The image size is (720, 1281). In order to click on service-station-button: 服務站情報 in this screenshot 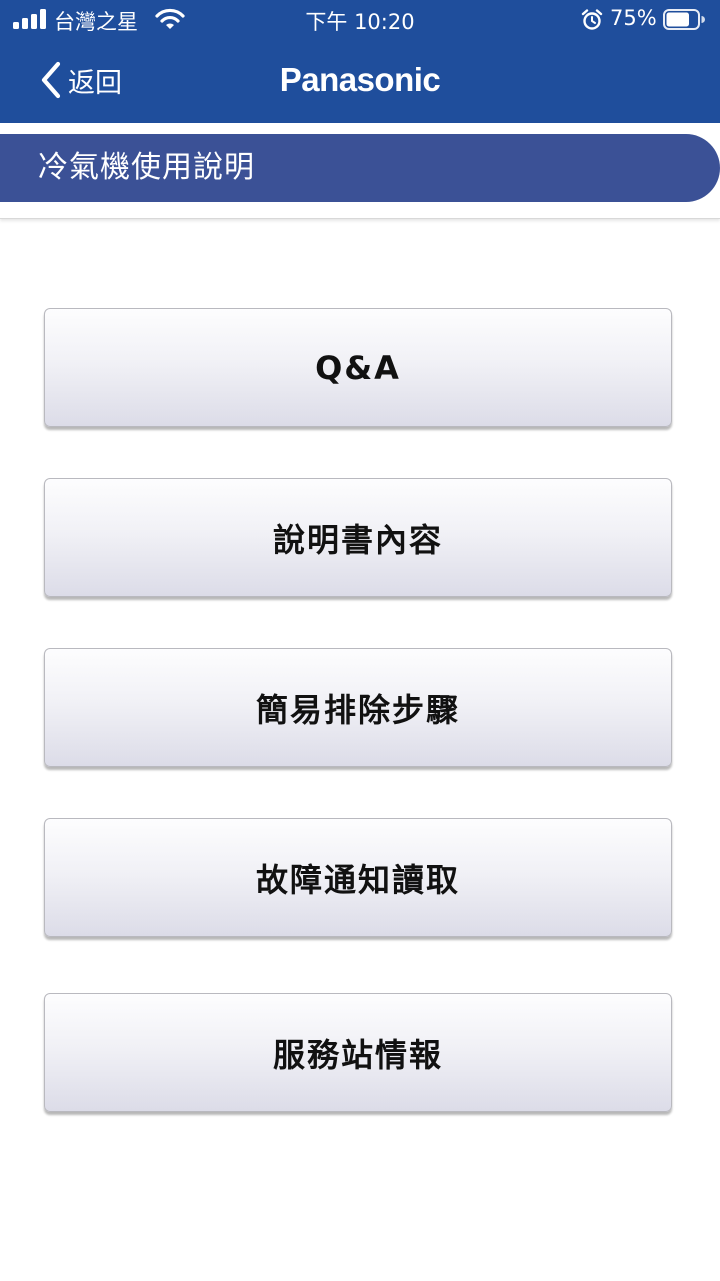, I will do `click(358, 1052)`.